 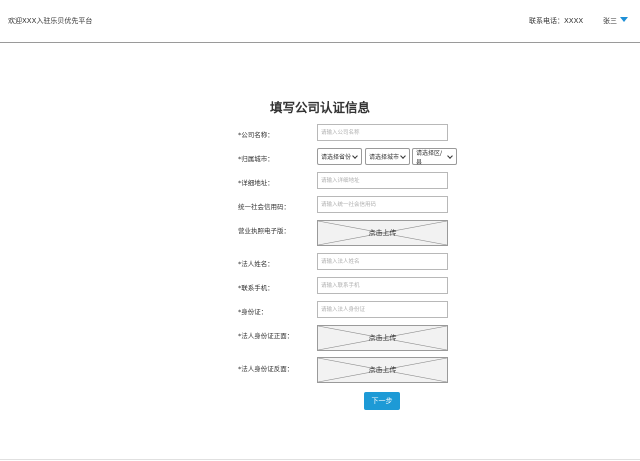 I want to click on province-select-value: 请选择省份, so click(x=336, y=157).